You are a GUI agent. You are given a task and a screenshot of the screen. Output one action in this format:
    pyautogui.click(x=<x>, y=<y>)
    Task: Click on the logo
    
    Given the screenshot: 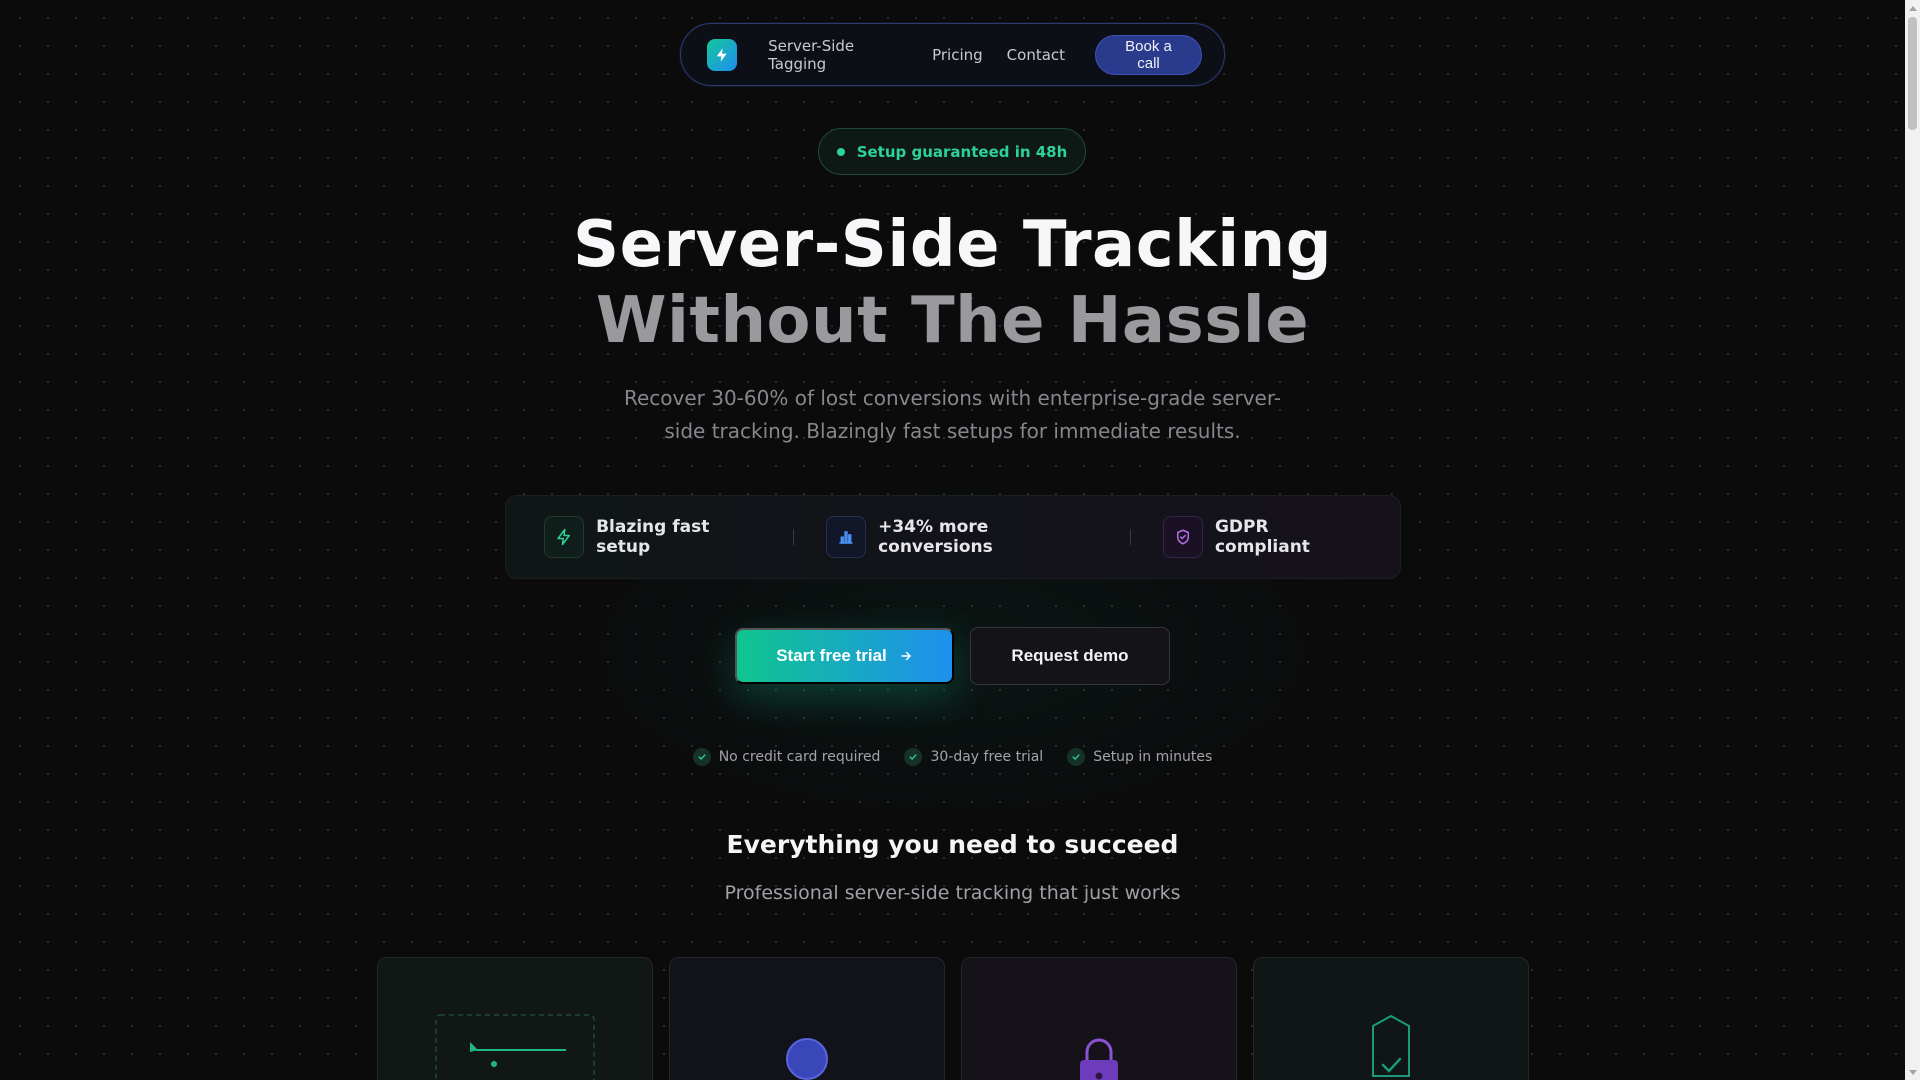 What is the action you would take?
    pyautogui.click(x=722, y=54)
    